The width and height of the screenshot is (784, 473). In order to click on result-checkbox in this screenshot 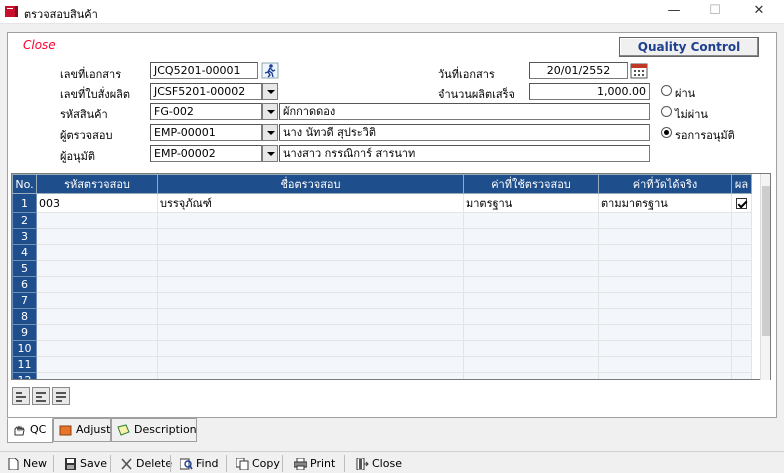, I will do `click(741, 203)`.